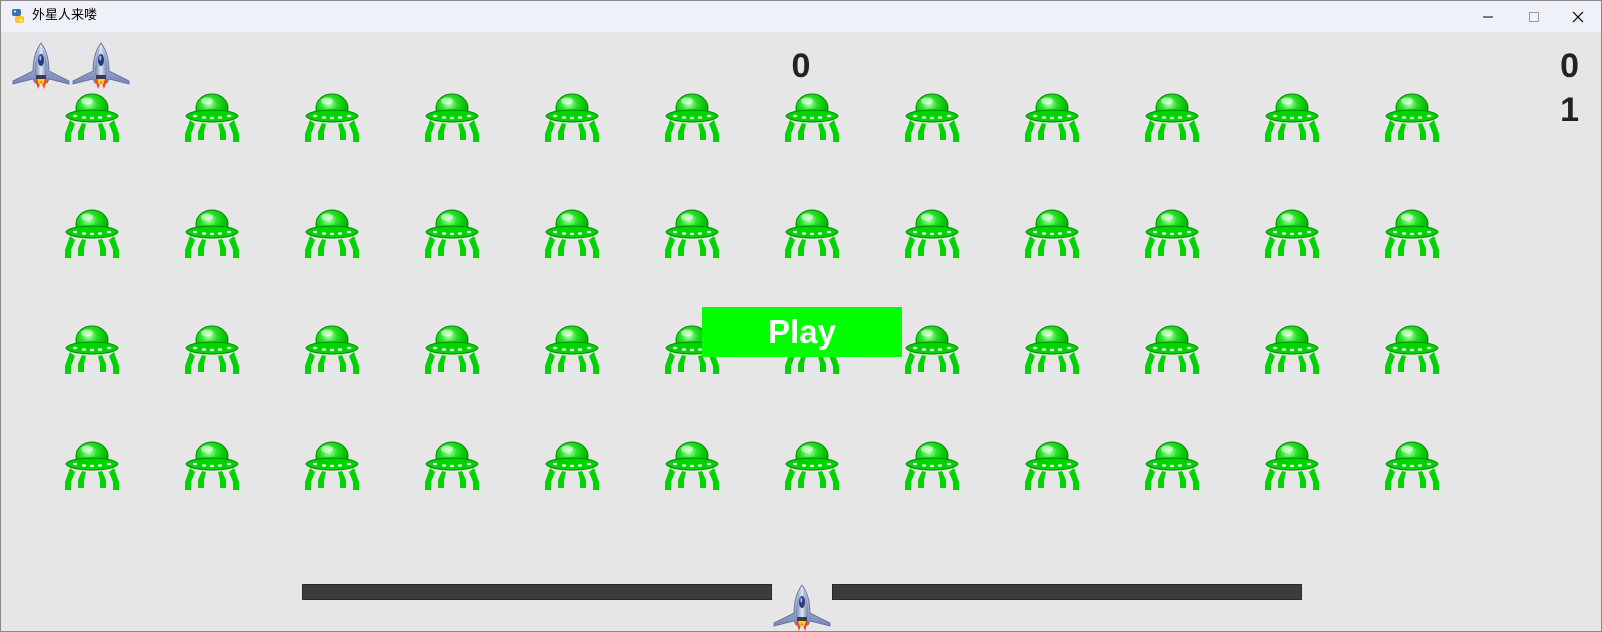 The height and width of the screenshot is (632, 1602). I want to click on player-ship-icon, so click(802, 607).